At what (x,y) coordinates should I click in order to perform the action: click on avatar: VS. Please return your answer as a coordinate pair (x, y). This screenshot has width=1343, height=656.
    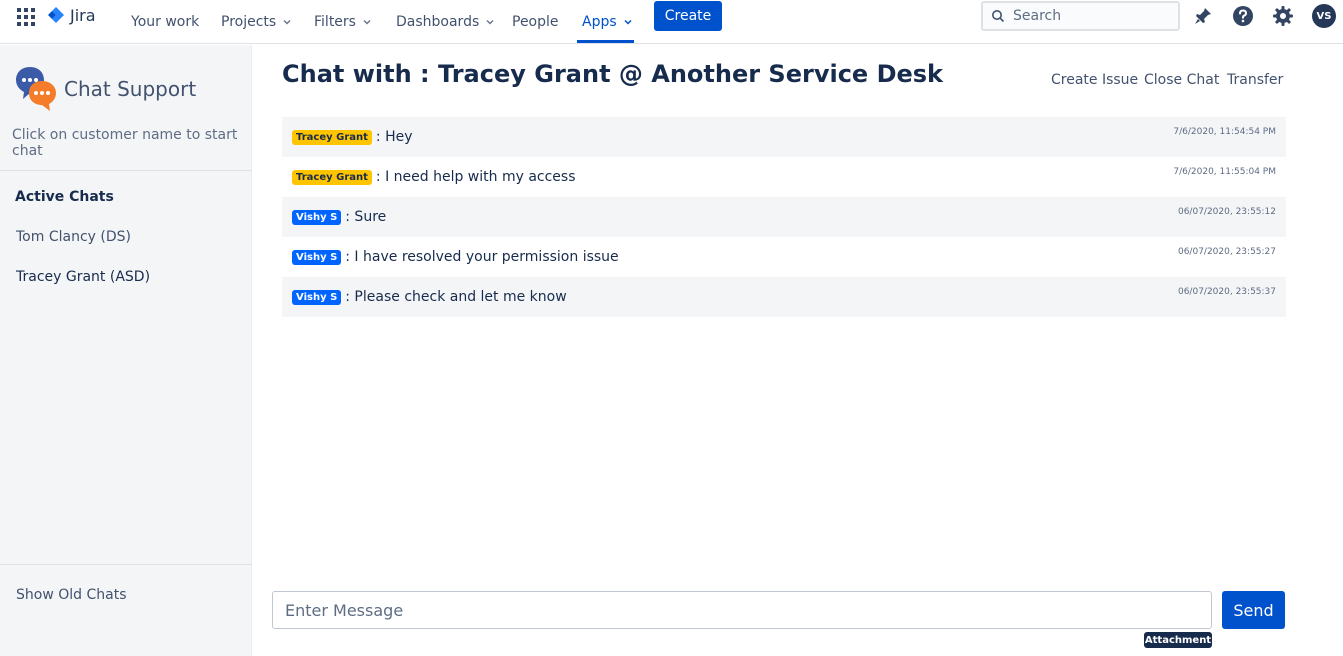
    Looking at the image, I should click on (1324, 16).